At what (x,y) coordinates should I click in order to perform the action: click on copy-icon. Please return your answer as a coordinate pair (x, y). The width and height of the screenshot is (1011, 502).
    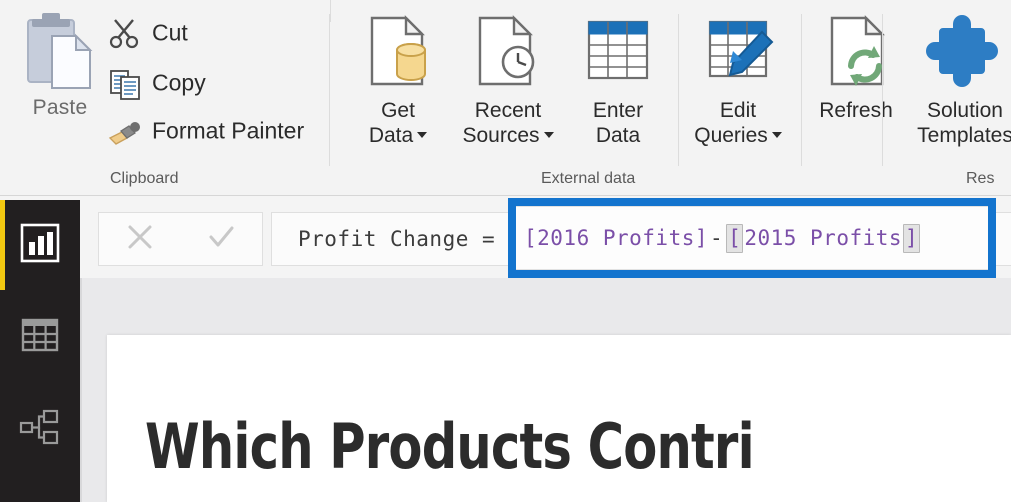
    Looking at the image, I should click on (125, 83).